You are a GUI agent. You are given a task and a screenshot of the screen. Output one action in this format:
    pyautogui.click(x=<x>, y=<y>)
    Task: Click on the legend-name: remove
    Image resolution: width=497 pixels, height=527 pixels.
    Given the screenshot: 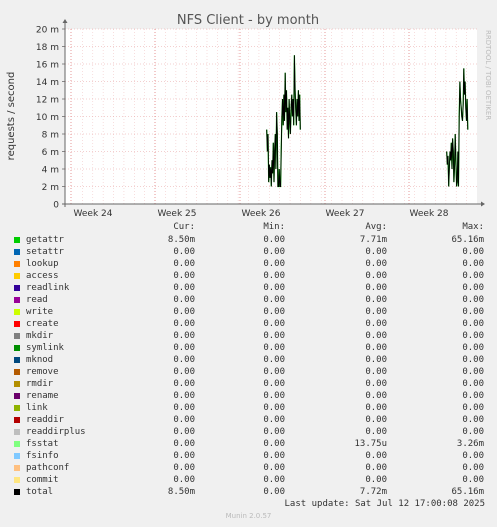 What is the action you would take?
    pyautogui.click(x=42, y=372)
    